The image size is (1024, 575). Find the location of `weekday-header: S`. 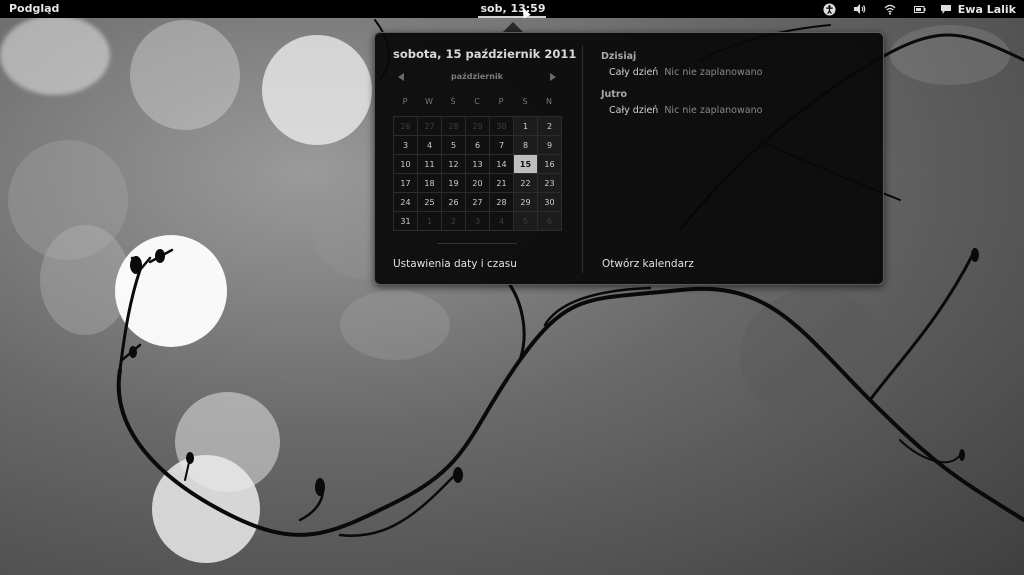

weekday-header: S is located at coordinates (525, 101).